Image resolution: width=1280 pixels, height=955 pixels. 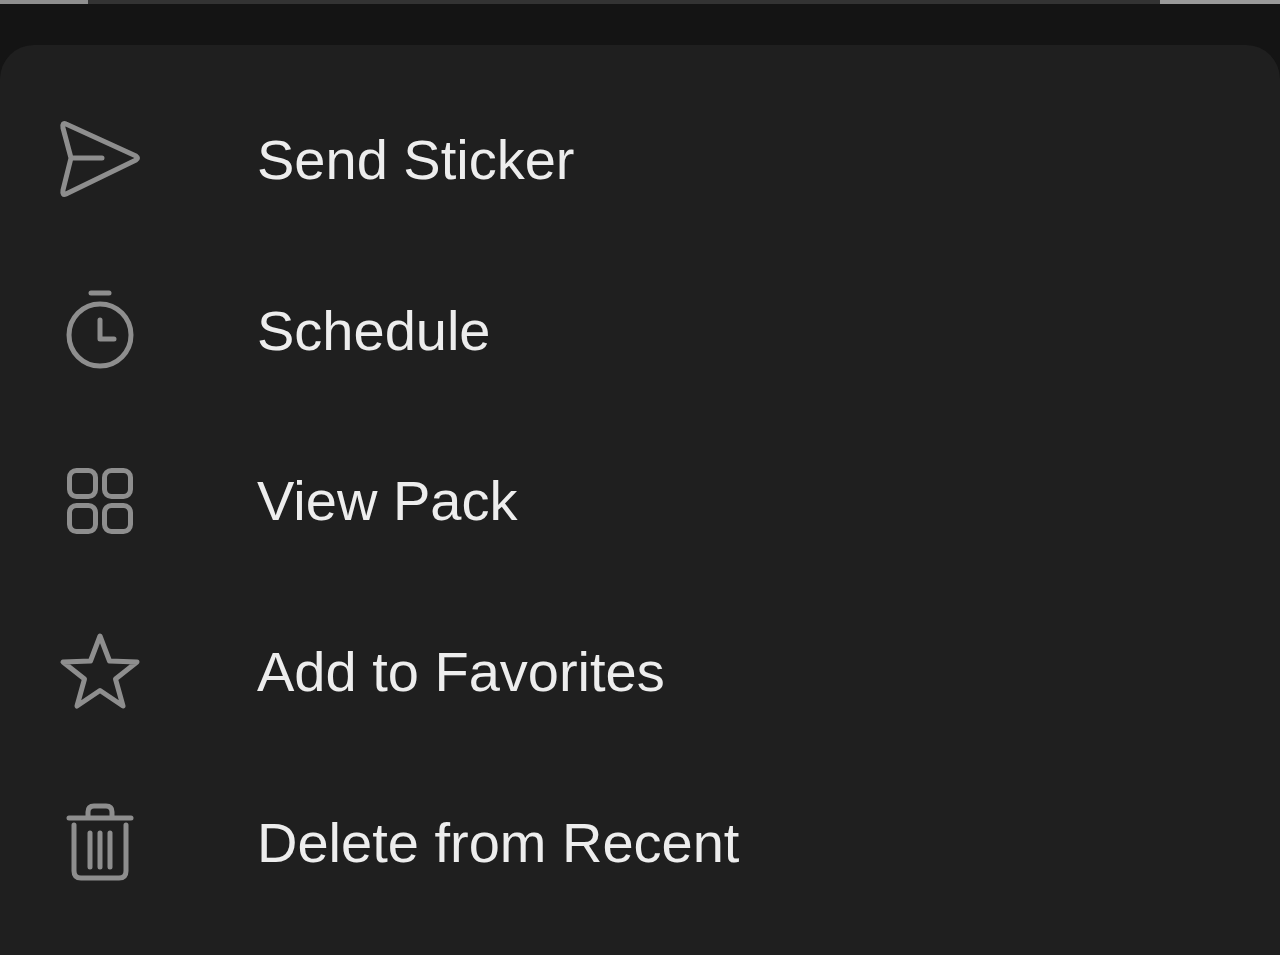 I want to click on star-icon, so click(x=100, y=671).